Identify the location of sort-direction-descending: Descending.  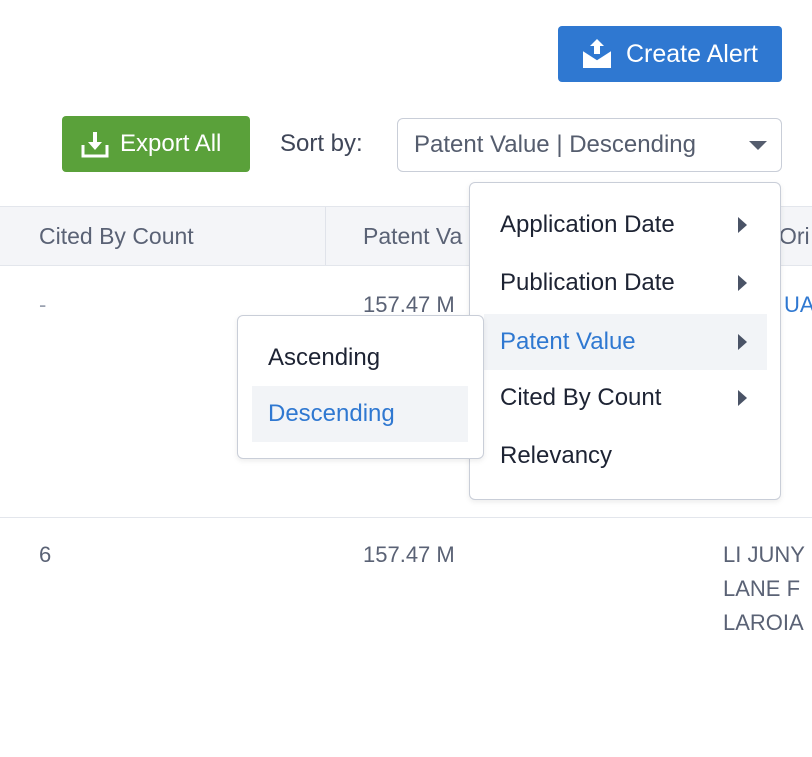
(360, 414).